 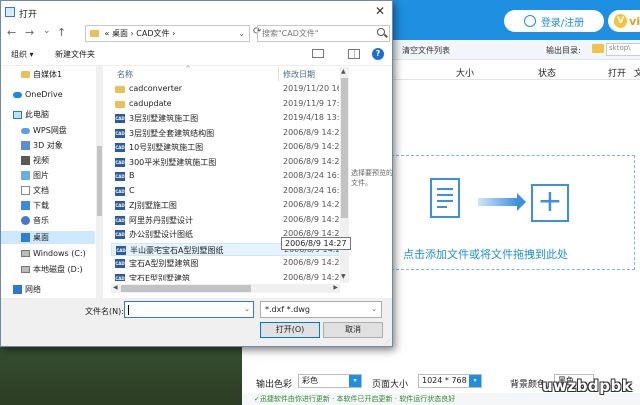 What do you see at coordinates (354, 54) in the screenshot?
I see `preview-pane-icon` at bounding box center [354, 54].